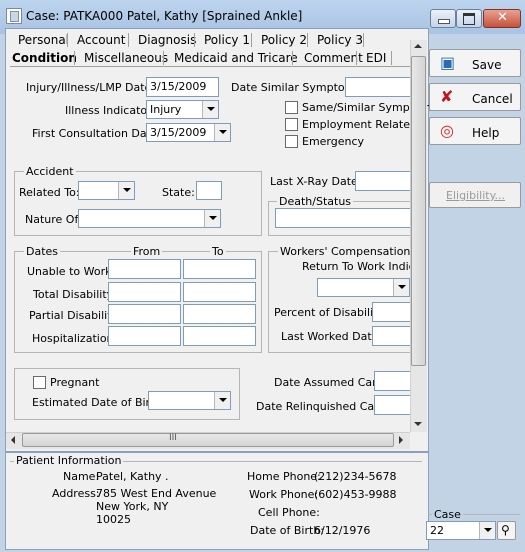 This screenshot has height=552, width=525. Describe the element at coordinates (42, 251) in the screenshot. I see `dates-group-title: Dates` at that location.